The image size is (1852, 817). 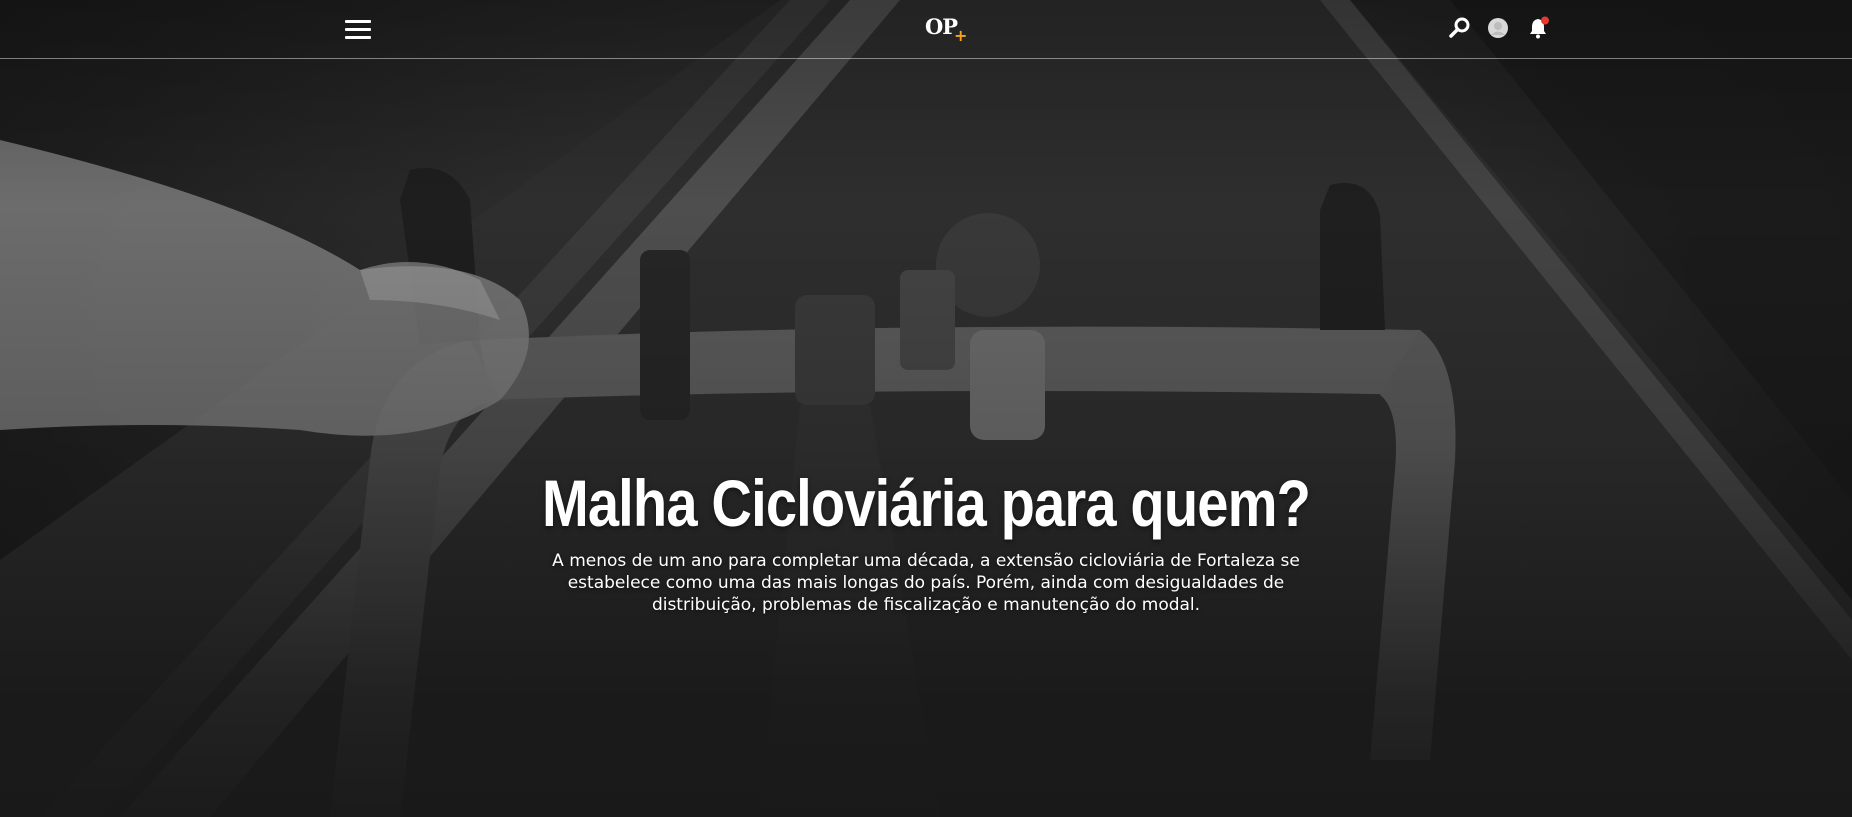 I want to click on notification-badge, so click(x=1545, y=20).